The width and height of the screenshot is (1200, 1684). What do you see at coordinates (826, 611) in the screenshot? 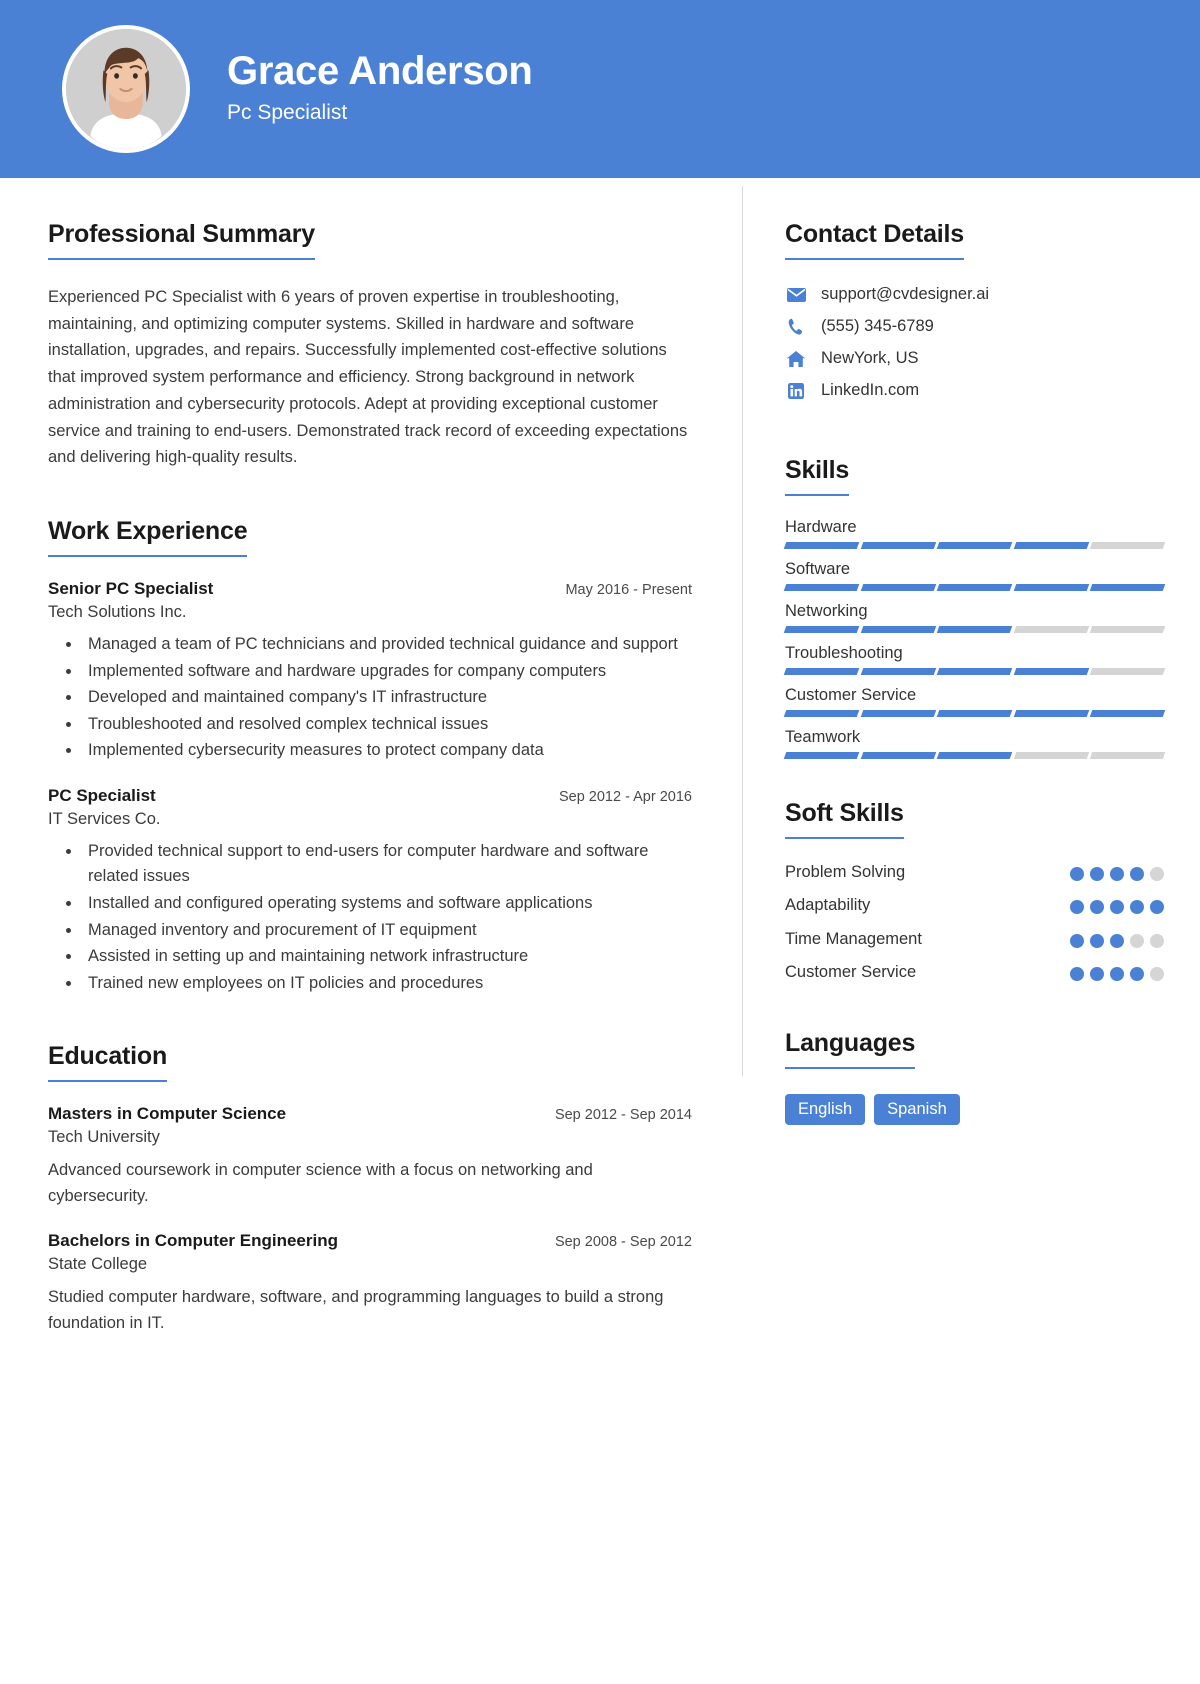
I see `skill-label: Networking` at bounding box center [826, 611].